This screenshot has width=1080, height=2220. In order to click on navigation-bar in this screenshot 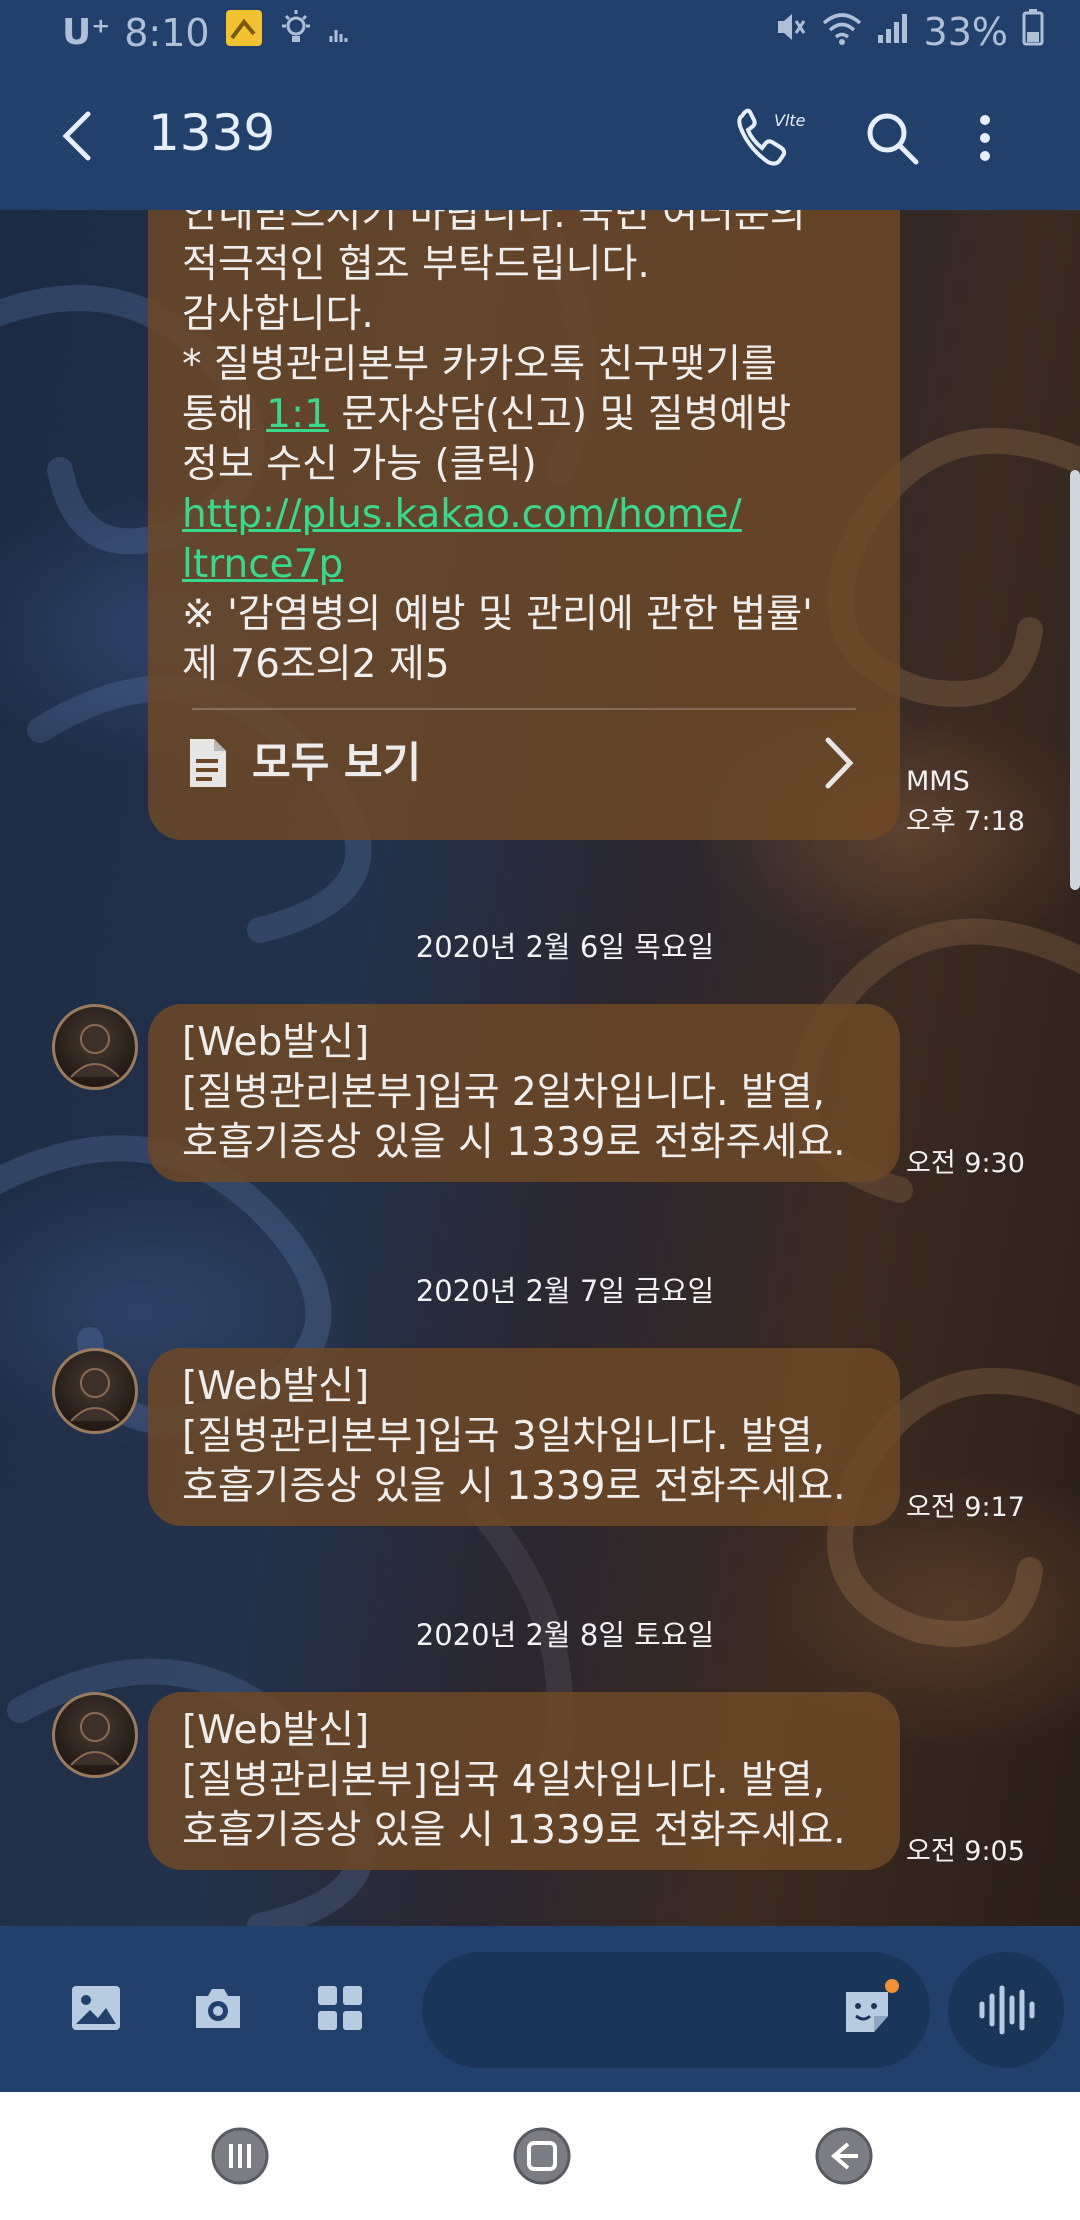, I will do `click(540, 2156)`.